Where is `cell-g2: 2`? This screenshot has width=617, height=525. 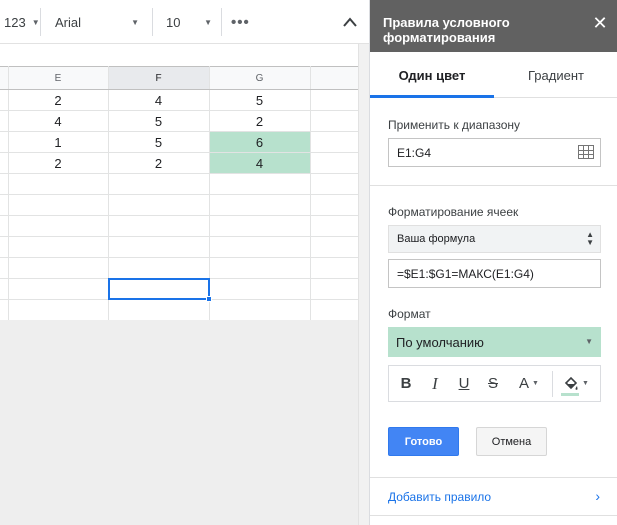 cell-g2: 2 is located at coordinates (260, 121).